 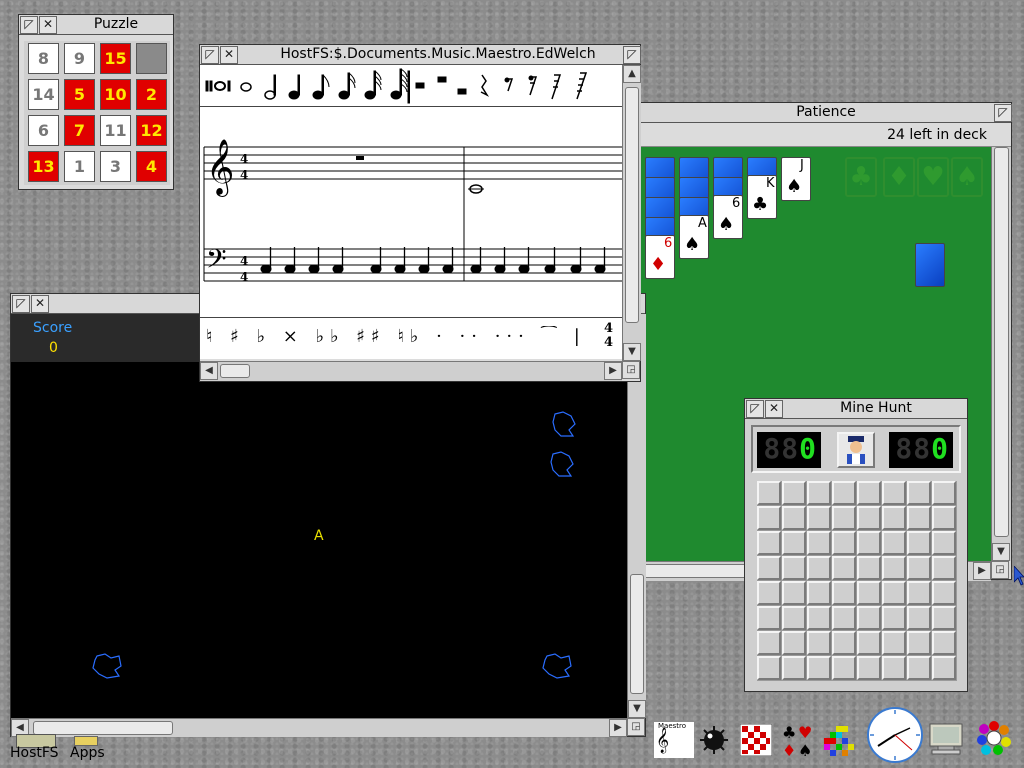 I want to click on maestro-close-button: ✕, so click(x=229, y=55).